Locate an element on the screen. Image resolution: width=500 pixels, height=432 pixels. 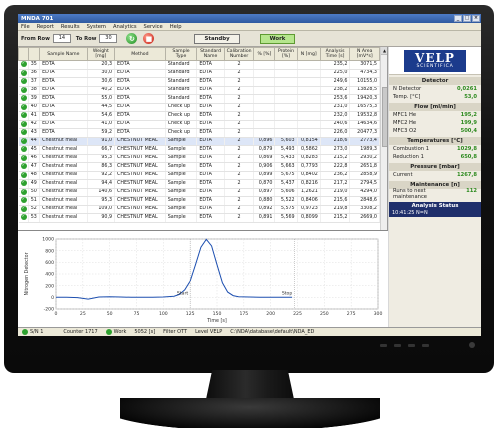
table-header-cell: Protein [%] is located at coordinates (286, 54).